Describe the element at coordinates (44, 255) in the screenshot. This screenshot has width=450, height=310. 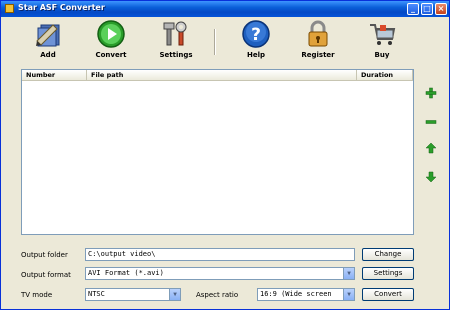
I see `output-folder-label: Output folder` at that location.